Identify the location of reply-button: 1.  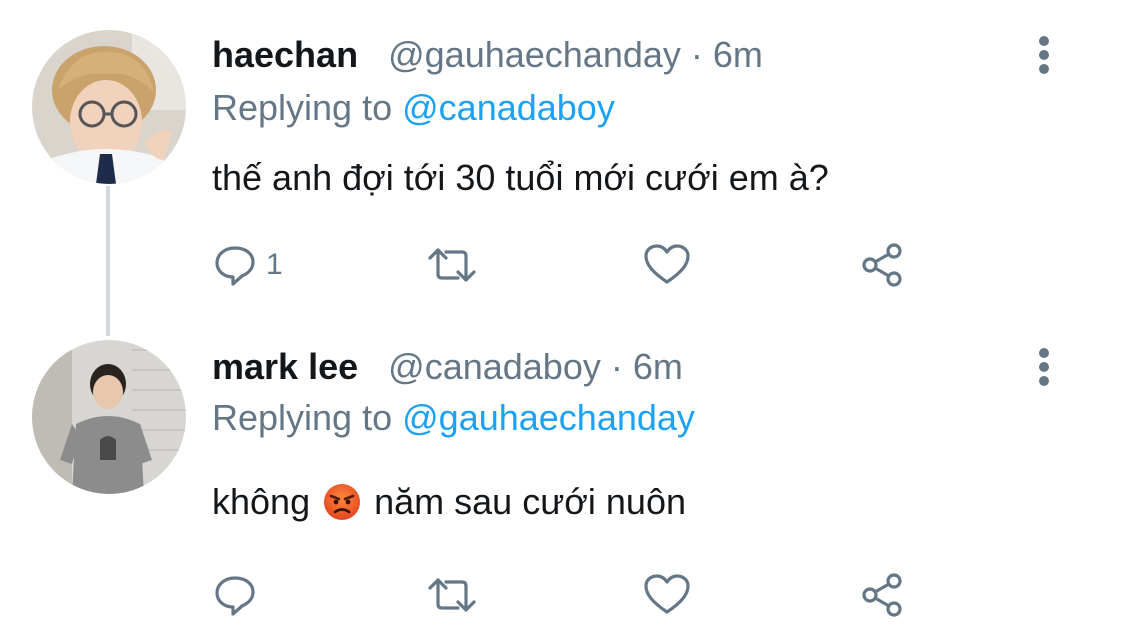
(247, 265).